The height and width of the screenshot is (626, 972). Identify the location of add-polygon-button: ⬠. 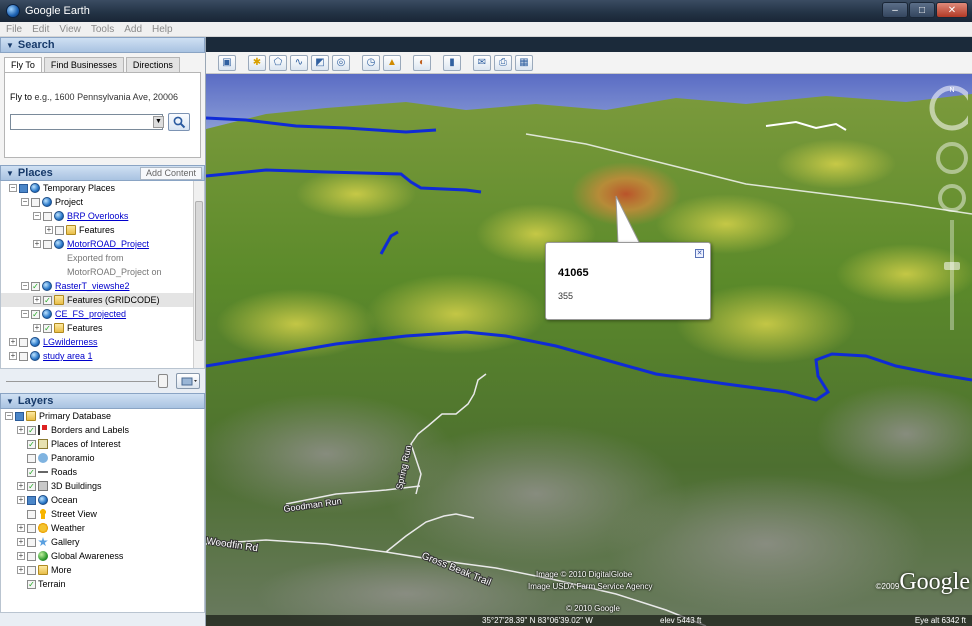
(278, 62).